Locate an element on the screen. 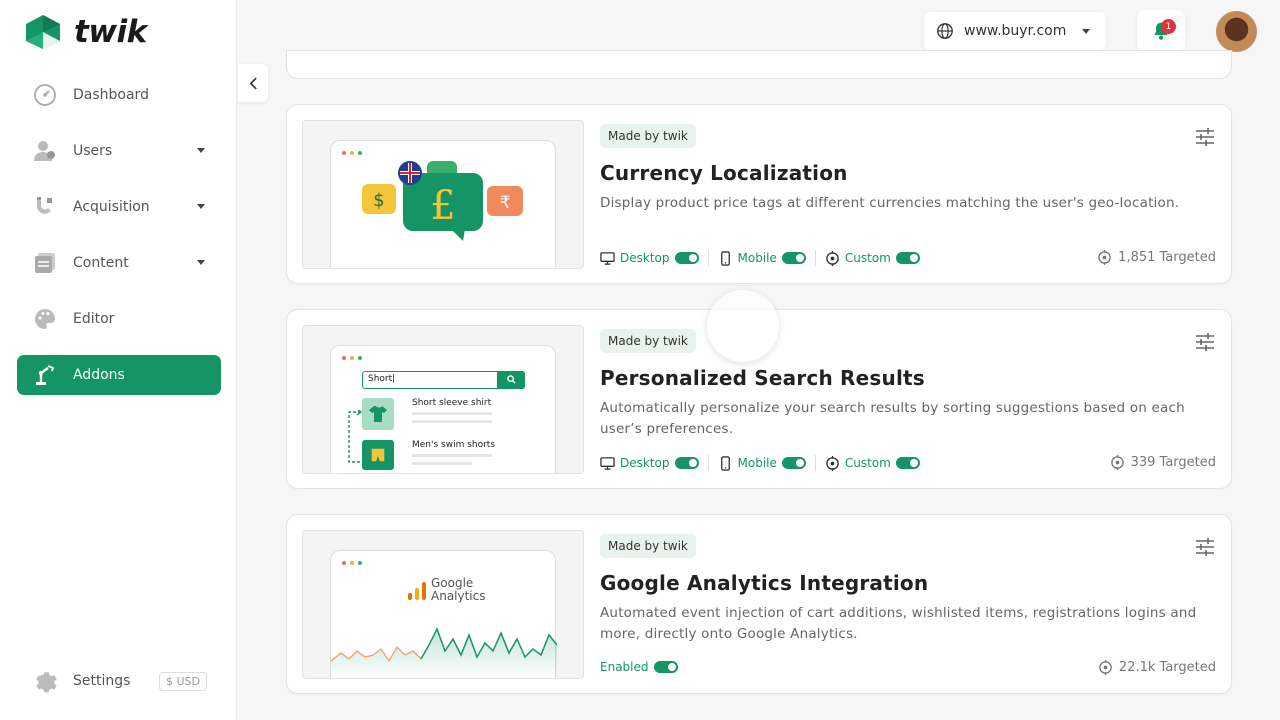  toggle-label: Mobile is located at coordinates (757, 258).